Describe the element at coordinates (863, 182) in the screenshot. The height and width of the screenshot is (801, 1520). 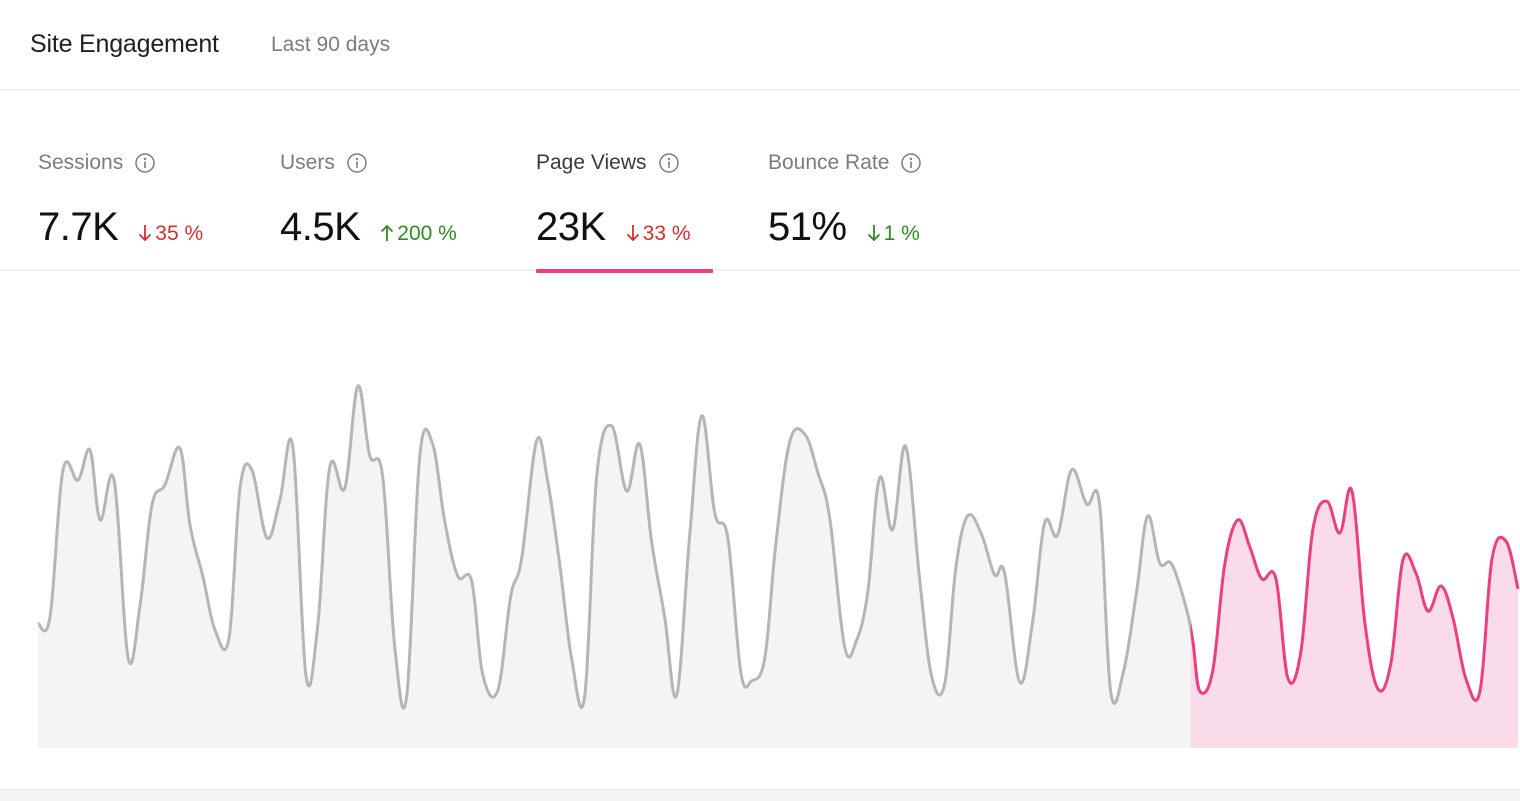
I see `tab-bounce-rate: Bounce Rate 51% 1 %` at that location.